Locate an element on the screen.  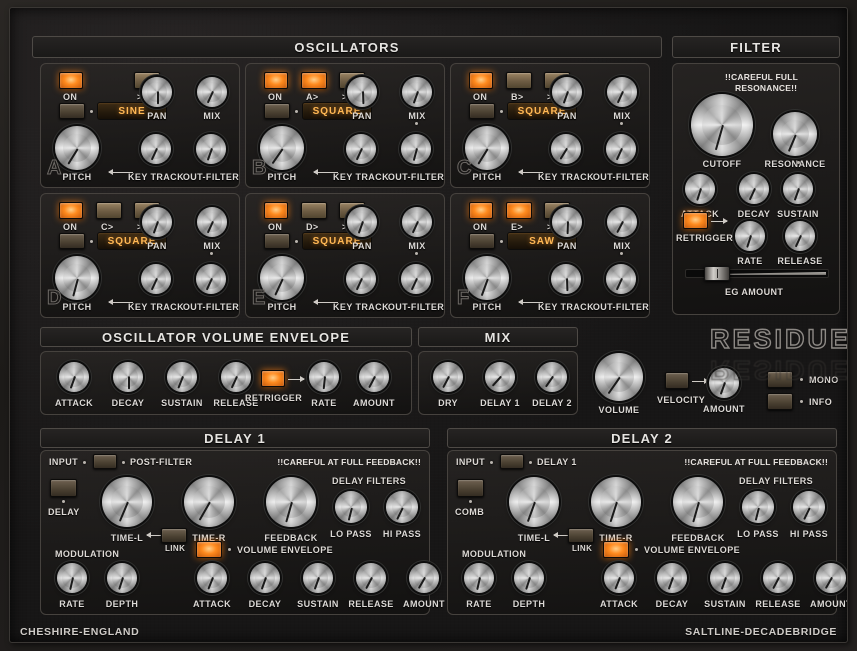
oscenv-amount-knob-label: AMOUNT is located at coordinates (374, 403).